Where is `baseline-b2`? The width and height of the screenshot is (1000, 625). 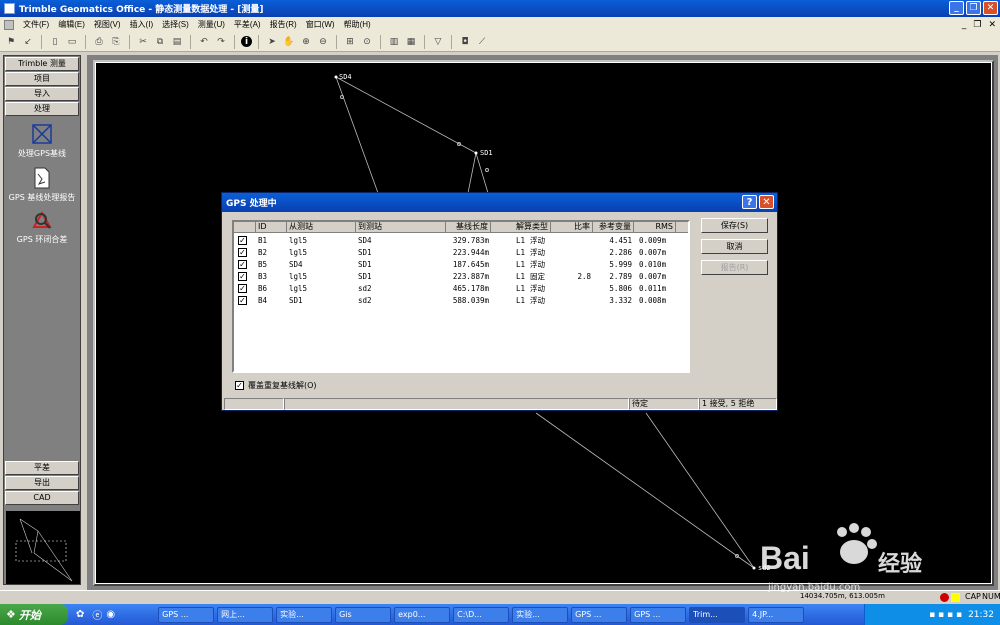
baseline-b2 is located at coordinates (472, 173).